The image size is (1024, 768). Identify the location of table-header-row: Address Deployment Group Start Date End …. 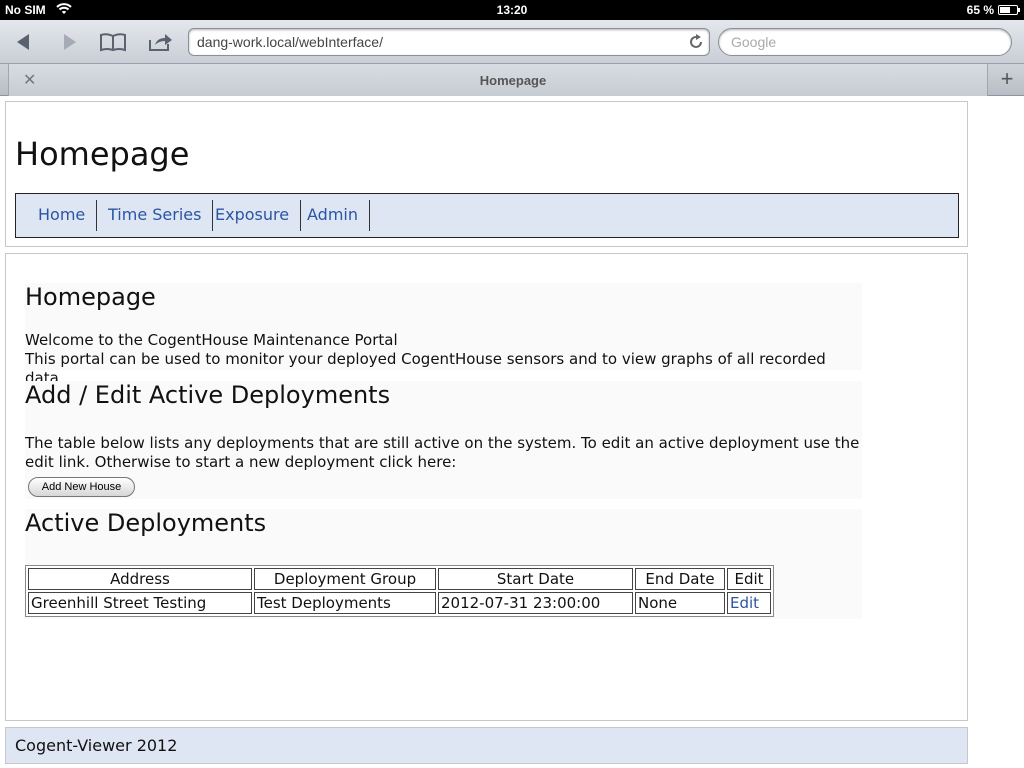
(399, 579).